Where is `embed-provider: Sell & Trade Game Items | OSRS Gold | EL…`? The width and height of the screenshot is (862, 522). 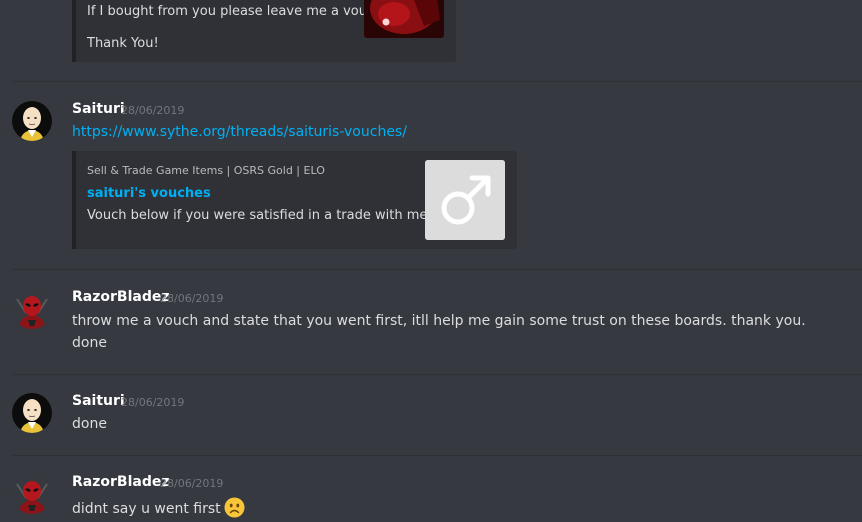
embed-provider: Sell & Trade Game Items | OSRS Gold | EL… is located at coordinates (206, 170).